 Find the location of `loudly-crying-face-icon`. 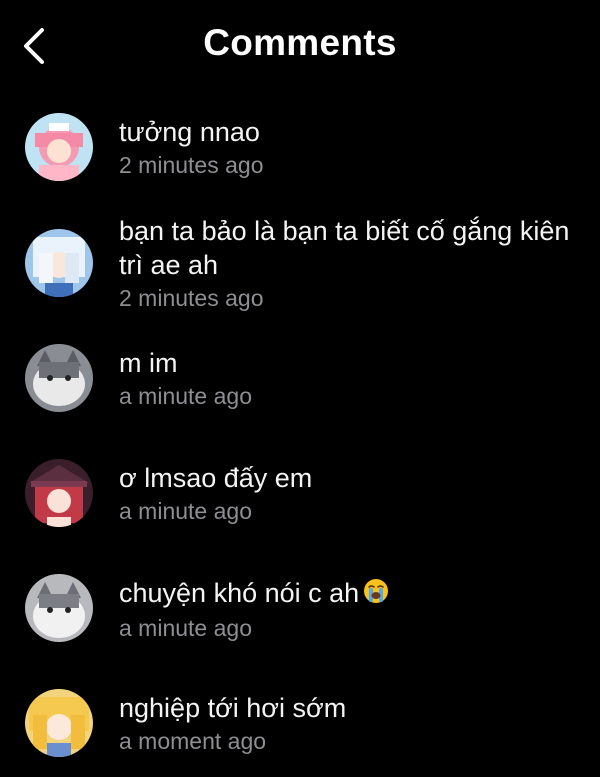

loudly-crying-face-icon is located at coordinates (376, 595).